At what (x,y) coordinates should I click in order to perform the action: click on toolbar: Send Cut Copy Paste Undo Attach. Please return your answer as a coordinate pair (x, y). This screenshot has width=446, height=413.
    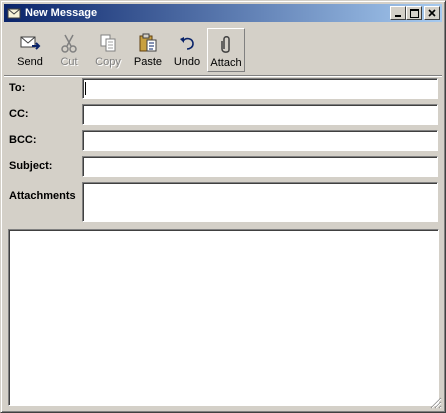
    Looking at the image, I should click on (128, 50).